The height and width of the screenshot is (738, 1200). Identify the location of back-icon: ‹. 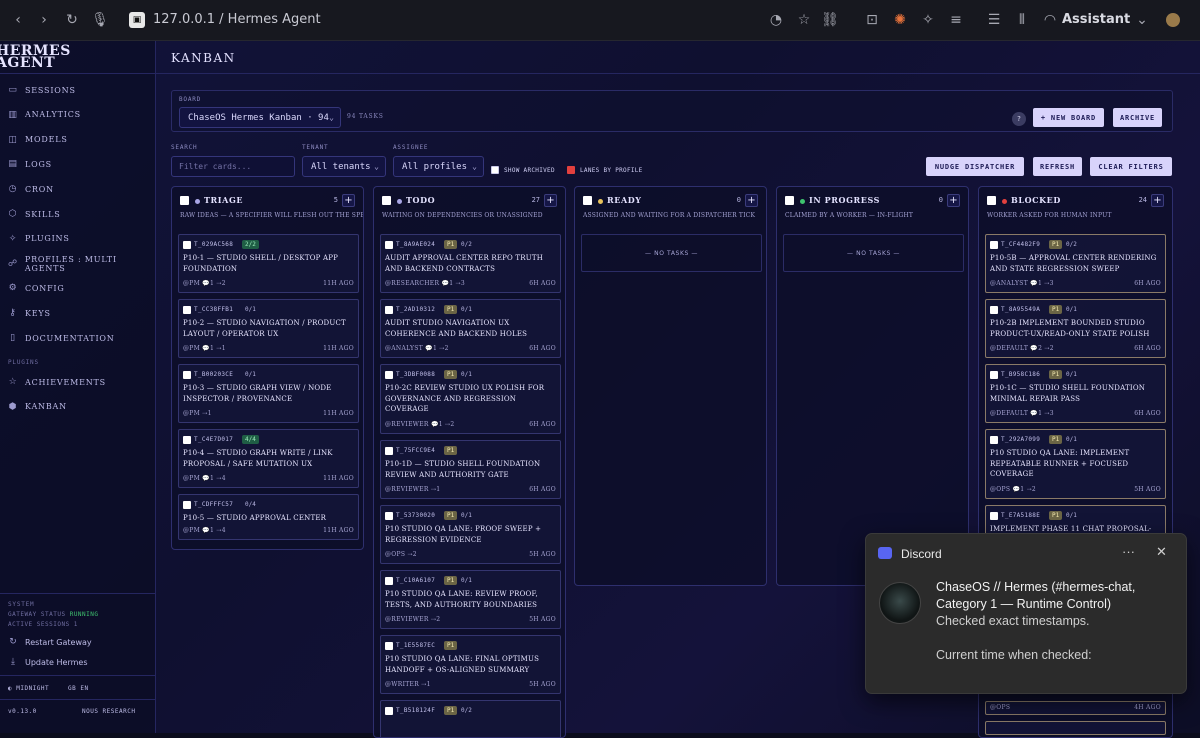
(18, 20).